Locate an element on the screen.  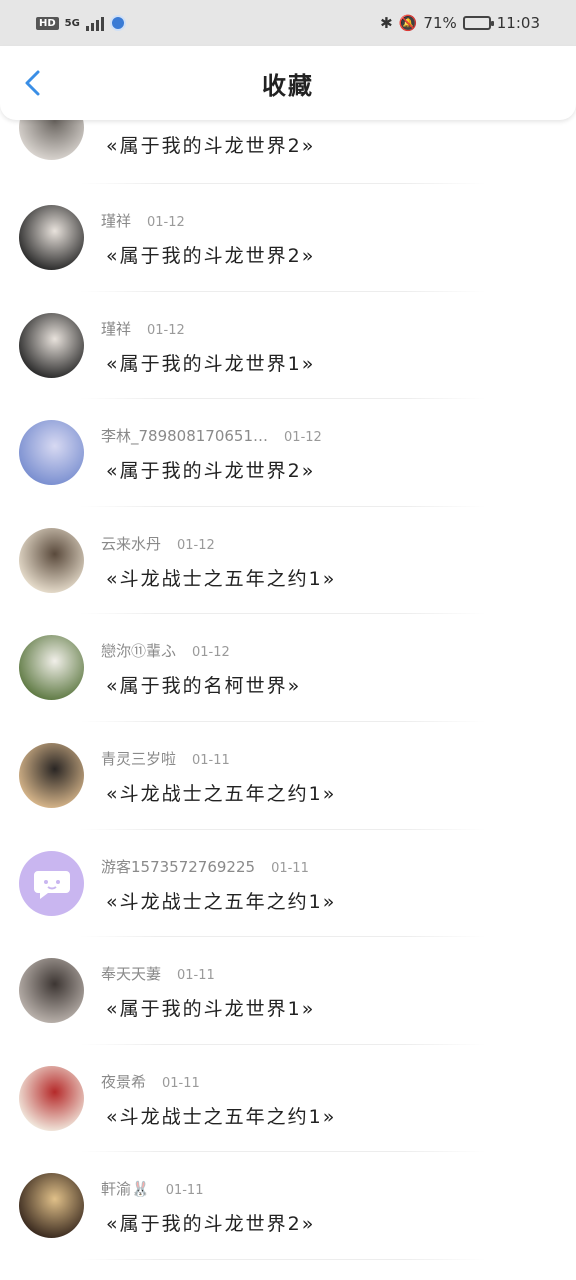
mute-bell-icon: 🔕 is located at coordinates (408, 23).